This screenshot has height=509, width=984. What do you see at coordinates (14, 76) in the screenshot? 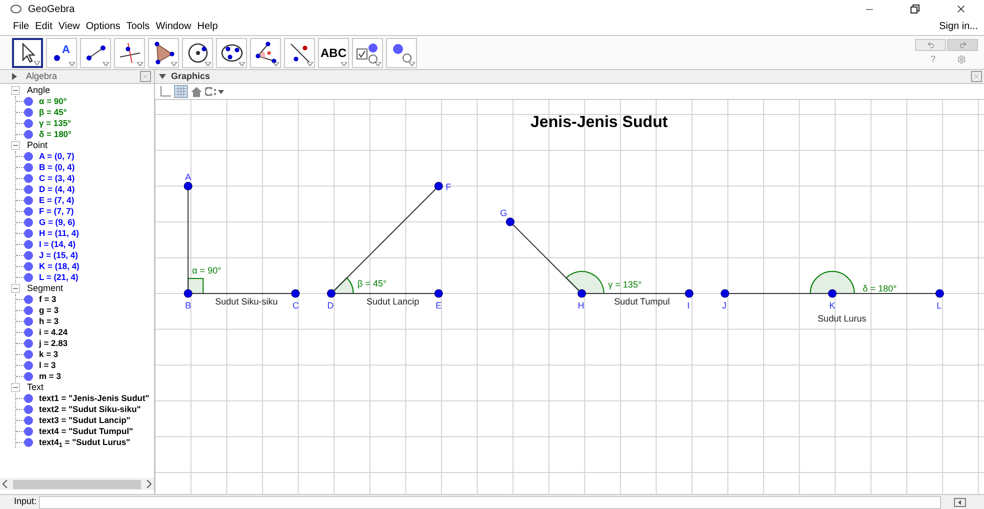
I see `expand-triangle-icon` at bounding box center [14, 76].